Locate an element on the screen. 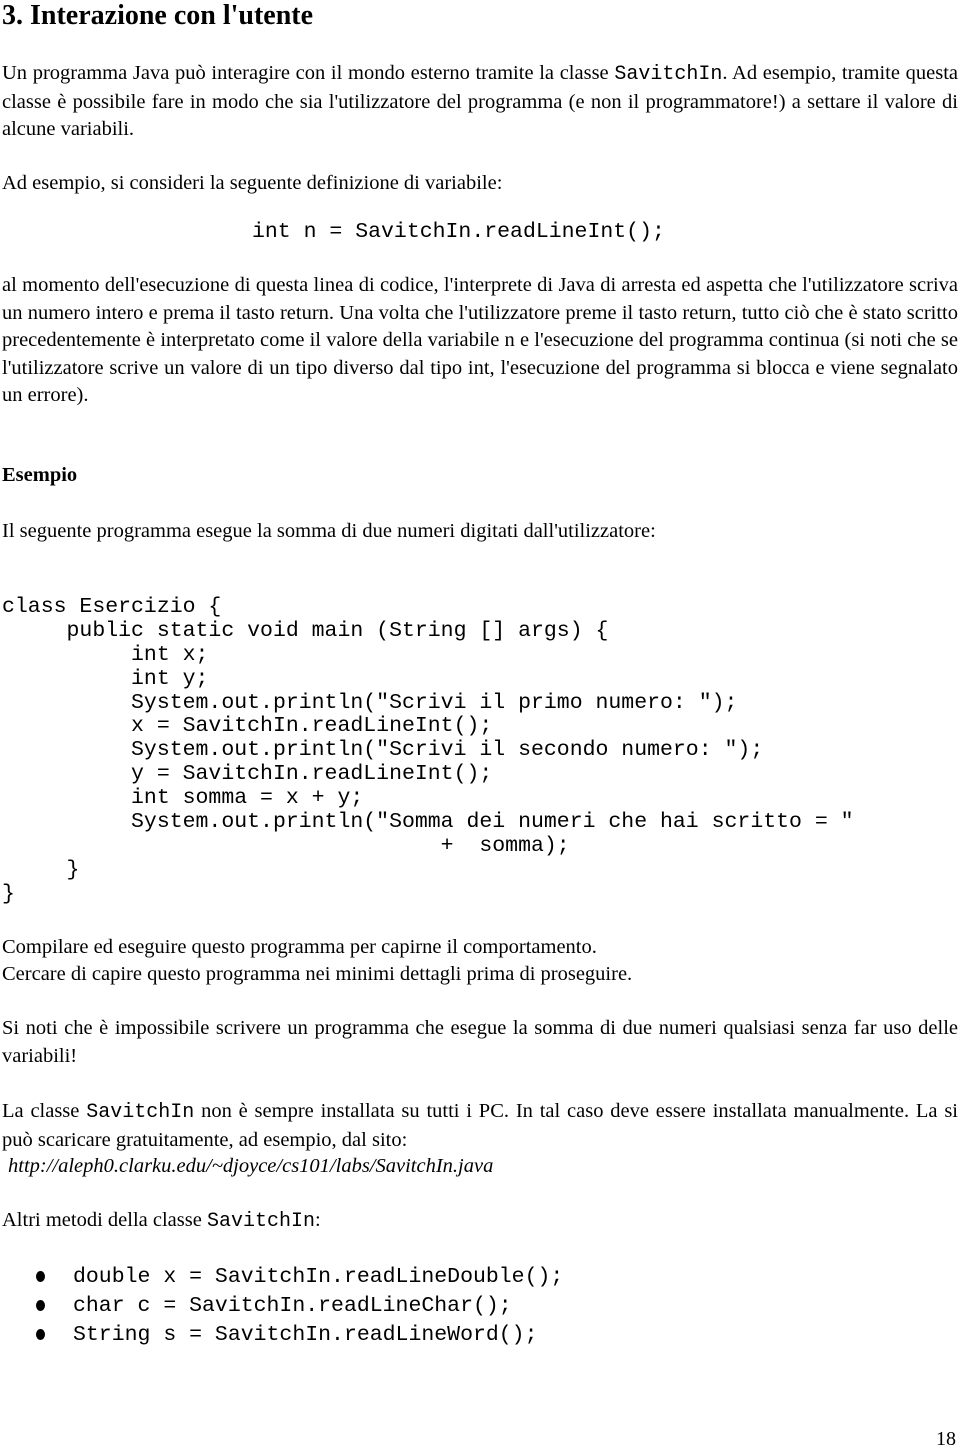 The width and height of the screenshot is (960, 1451). code-line: class Esercizio { is located at coordinates (112, 607).